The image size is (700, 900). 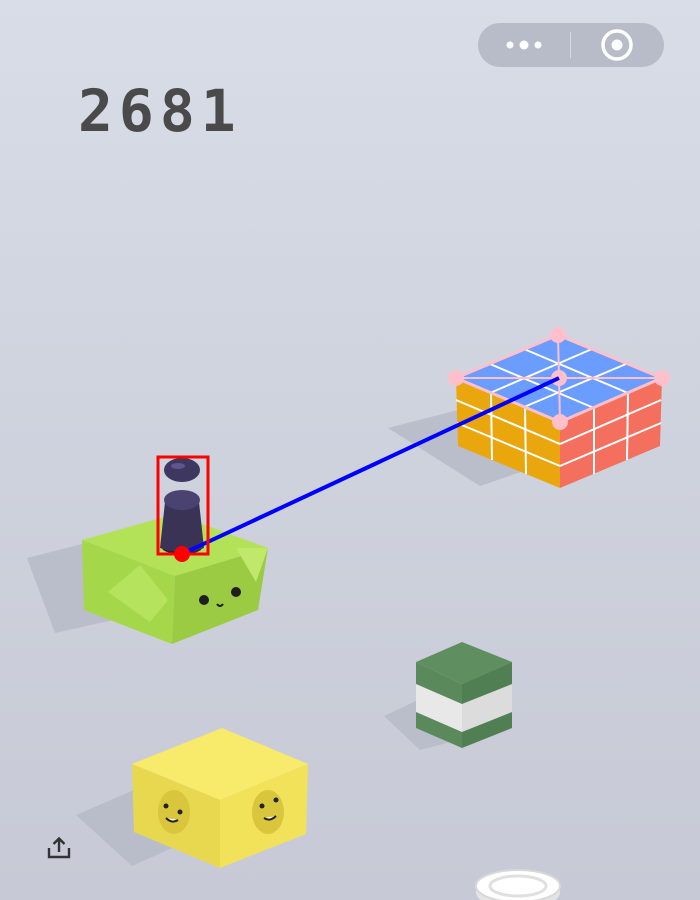 I want to click on miniprogram-capsule, so click(x=571, y=45).